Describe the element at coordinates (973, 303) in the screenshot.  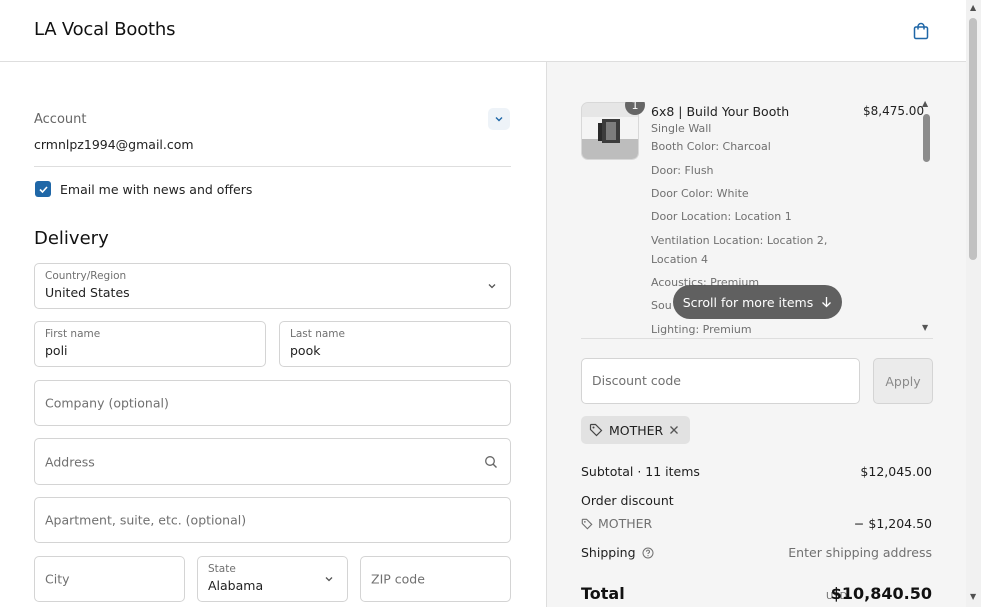
I see `page-scrollbar: ▲ ▼` at that location.